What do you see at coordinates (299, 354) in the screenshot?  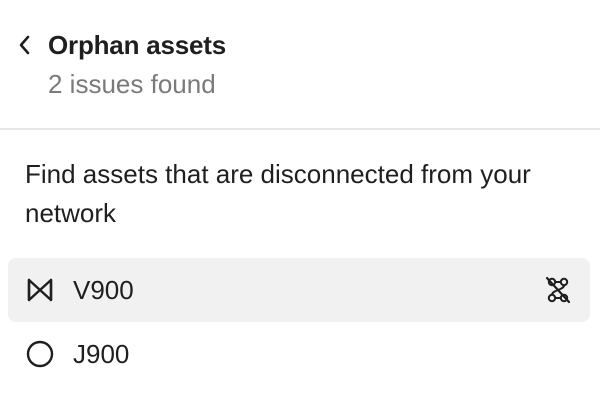 I see `asset-item-j900: J900` at bounding box center [299, 354].